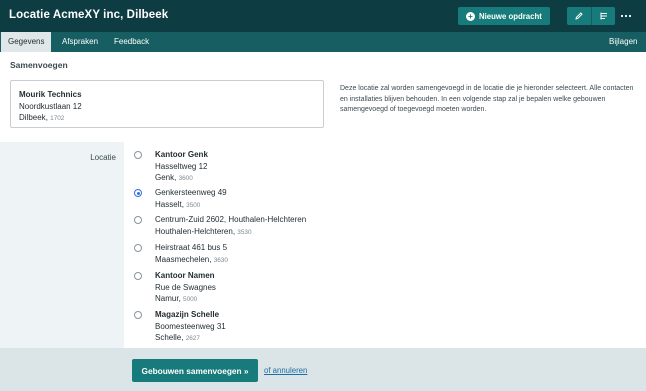  Describe the element at coordinates (285, 370) in the screenshot. I see `cancel-link: of annuleren` at that location.